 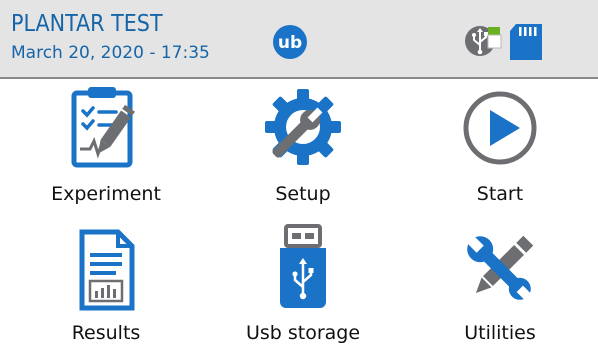 What do you see at coordinates (500, 128) in the screenshot?
I see `play-icon` at bounding box center [500, 128].